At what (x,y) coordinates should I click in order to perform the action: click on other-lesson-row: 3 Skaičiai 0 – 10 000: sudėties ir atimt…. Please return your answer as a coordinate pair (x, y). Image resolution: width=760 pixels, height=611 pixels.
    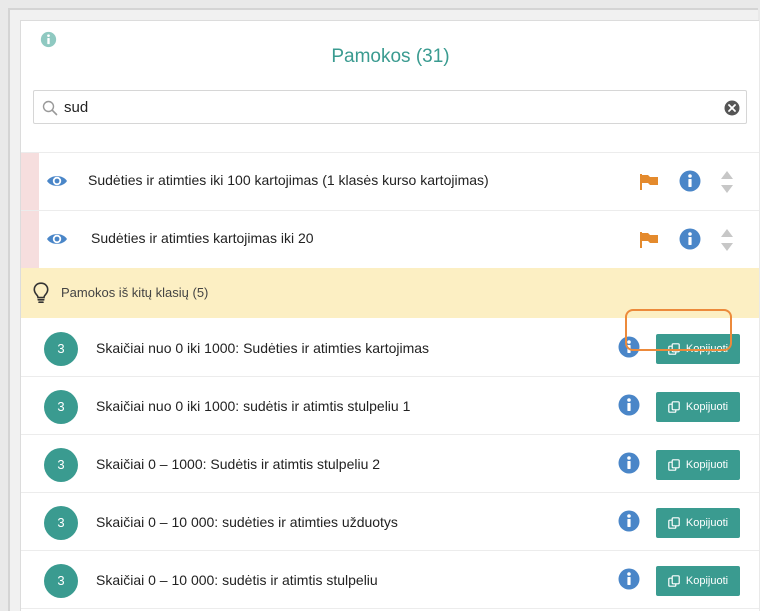
    Looking at the image, I should click on (390, 522).